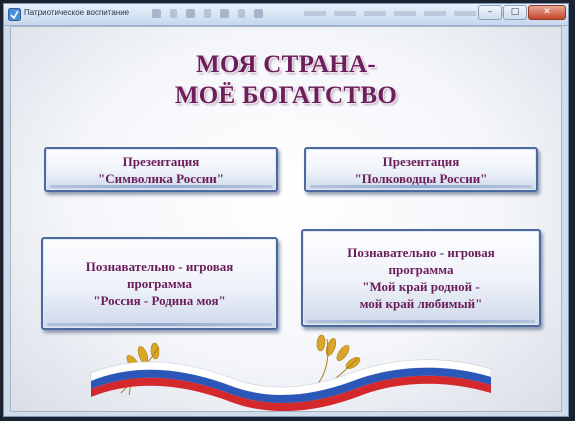 This screenshot has height=421, width=575. I want to click on button-label-line: мой край любимый", so click(421, 303).